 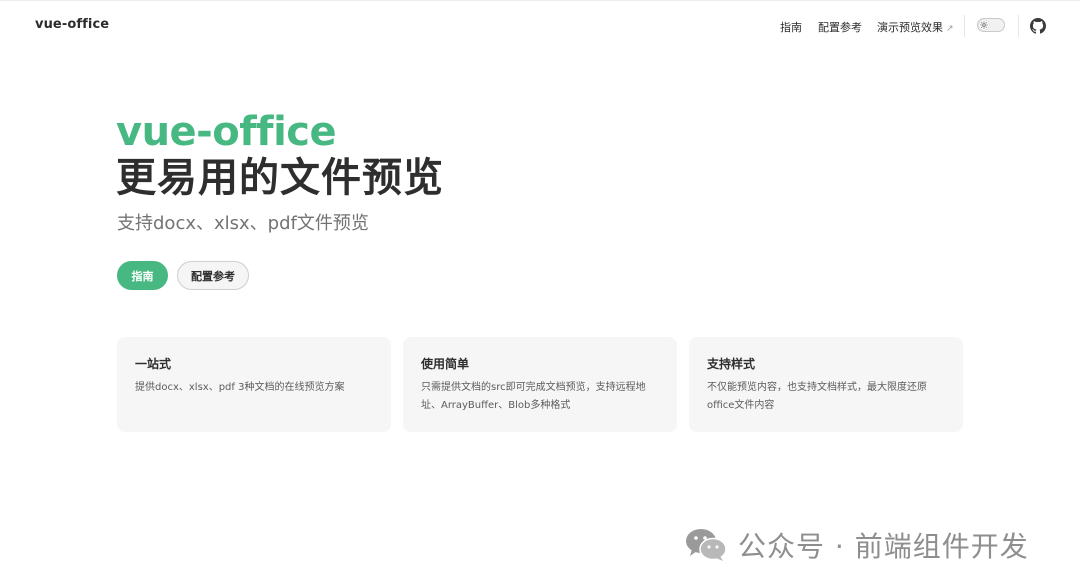 What do you see at coordinates (706, 545) in the screenshot?
I see `wechat-icon` at bounding box center [706, 545].